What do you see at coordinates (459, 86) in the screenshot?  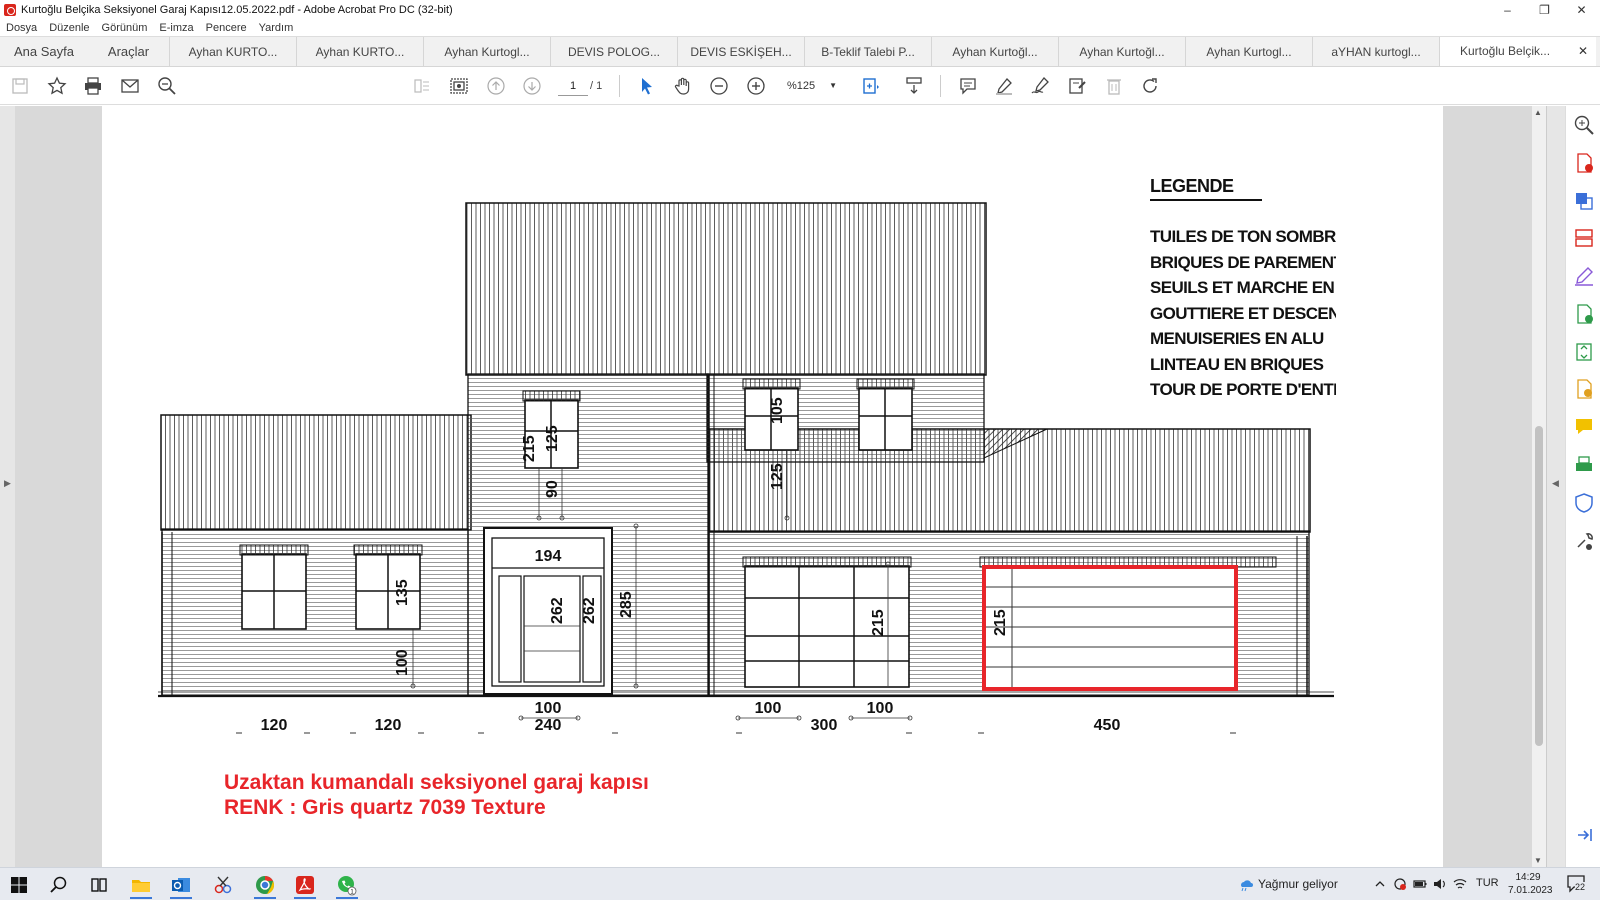 I see `snapshot-icon` at bounding box center [459, 86].